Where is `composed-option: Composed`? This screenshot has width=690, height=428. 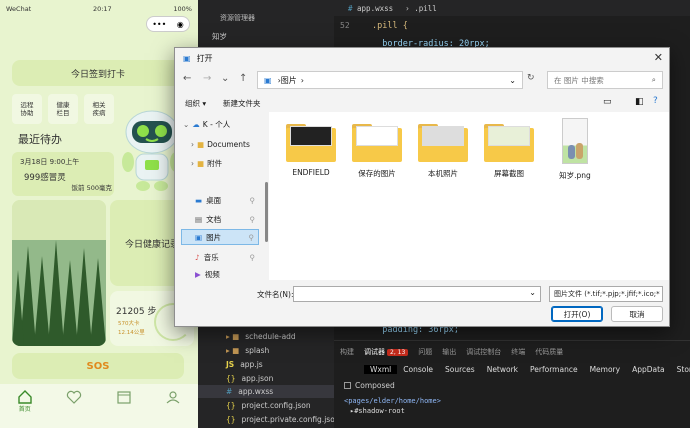 composed-option: Composed is located at coordinates (369, 385).